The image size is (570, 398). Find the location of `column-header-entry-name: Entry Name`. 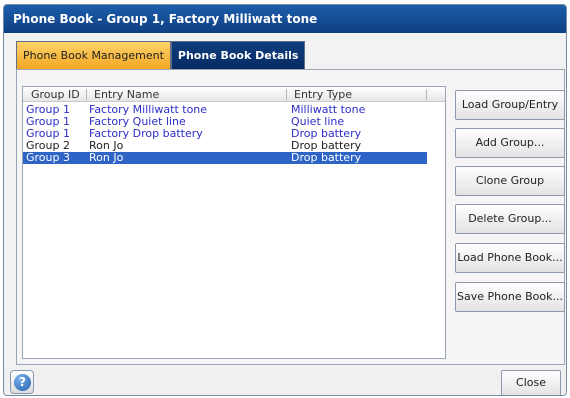

column-header-entry-name: Entry Name is located at coordinates (126, 94).